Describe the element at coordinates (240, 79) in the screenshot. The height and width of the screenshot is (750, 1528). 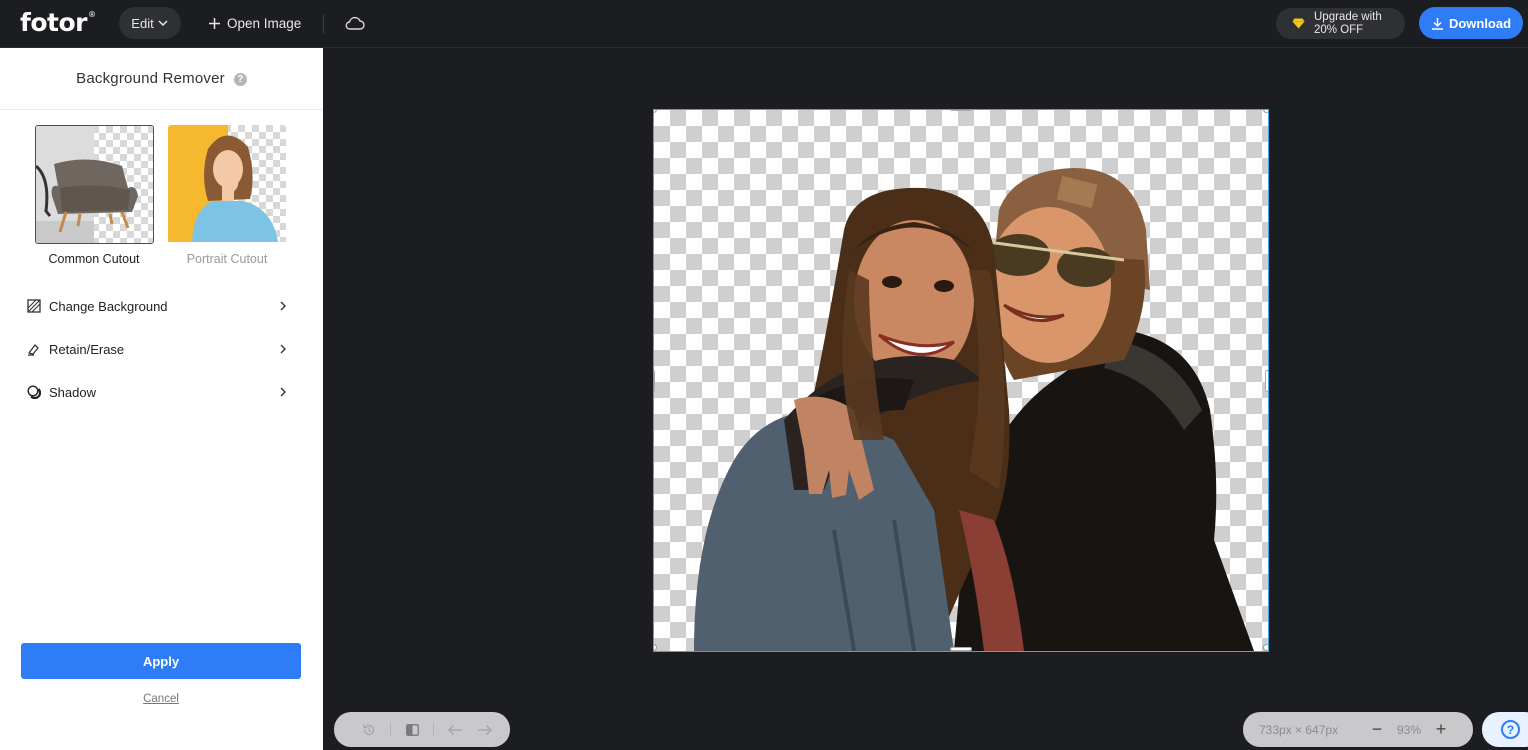
I see `help-icon: ?` at that location.